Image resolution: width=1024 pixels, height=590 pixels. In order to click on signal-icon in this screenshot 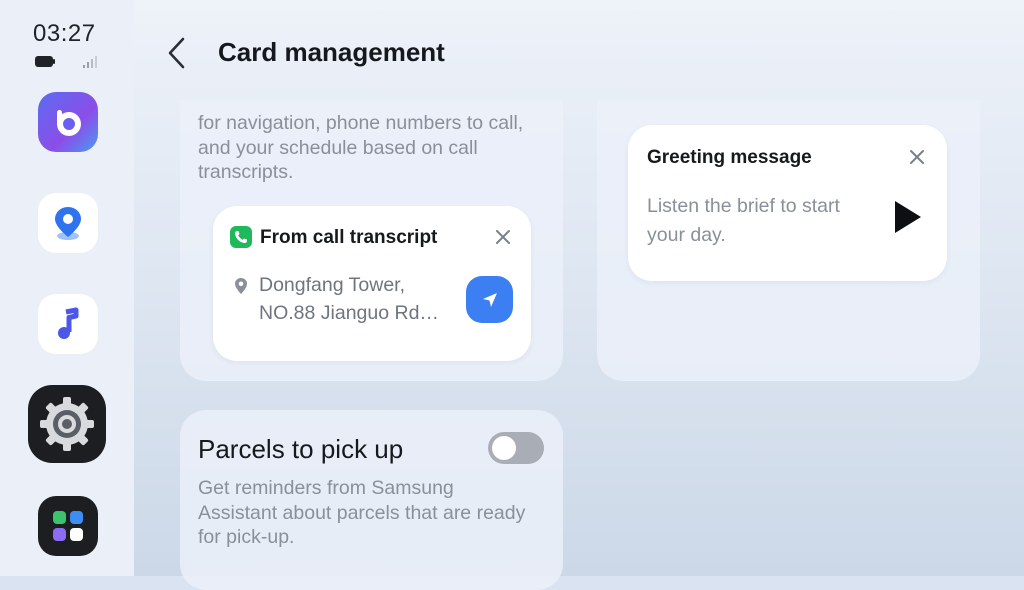, I will do `click(90, 62)`.